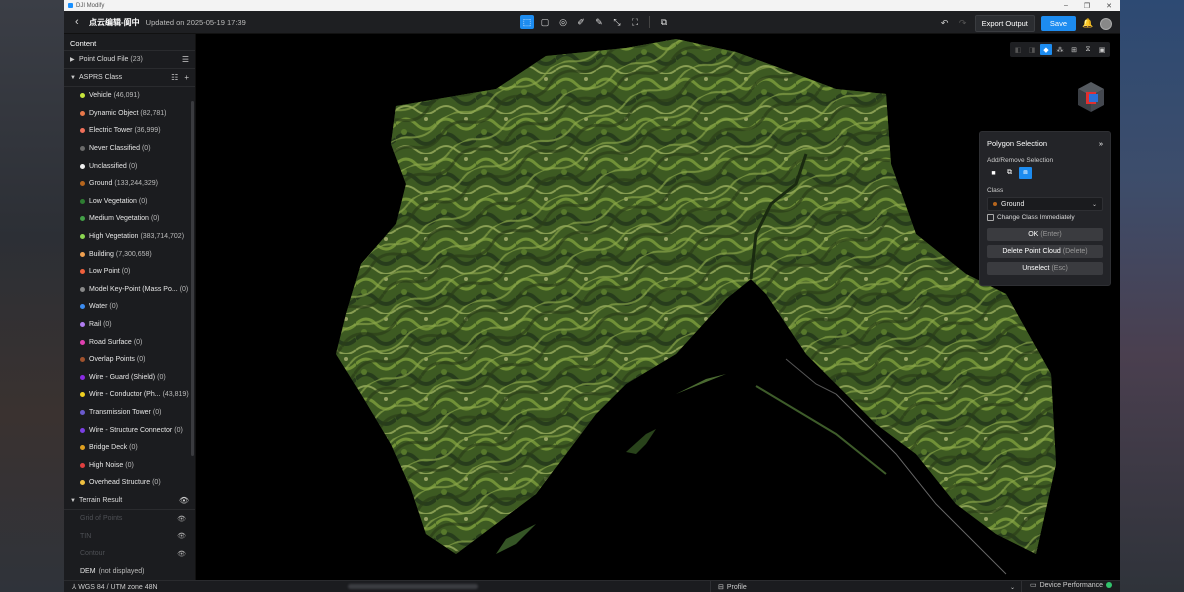 Image resolution: width=1184 pixels, height=592 pixels. What do you see at coordinates (129, 483) in the screenshot?
I see `class-row: Overhead Structure (0)` at bounding box center [129, 483].